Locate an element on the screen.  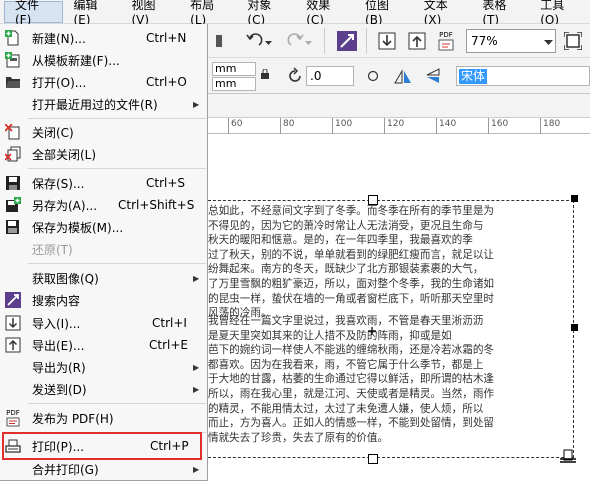
text-line: 过了秋天，别的不说，单单就看到的绿肥红瘦而言，就足以让 is located at coordinates (351, 254).